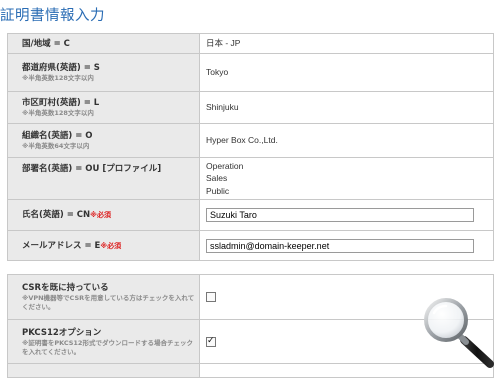  What do you see at coordinates (346, 43) in the screenshot?
I see `country-value-cell: 日本 - JP` at bounding box center [346, 43].